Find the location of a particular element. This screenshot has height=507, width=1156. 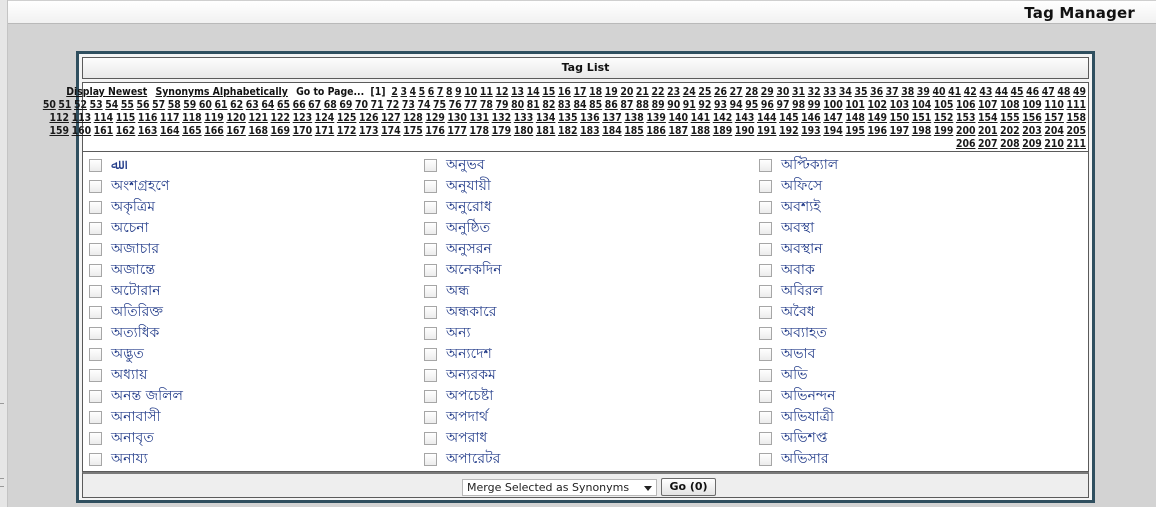

tag-link: অধ্যায় is located at coordinates (129, 375).